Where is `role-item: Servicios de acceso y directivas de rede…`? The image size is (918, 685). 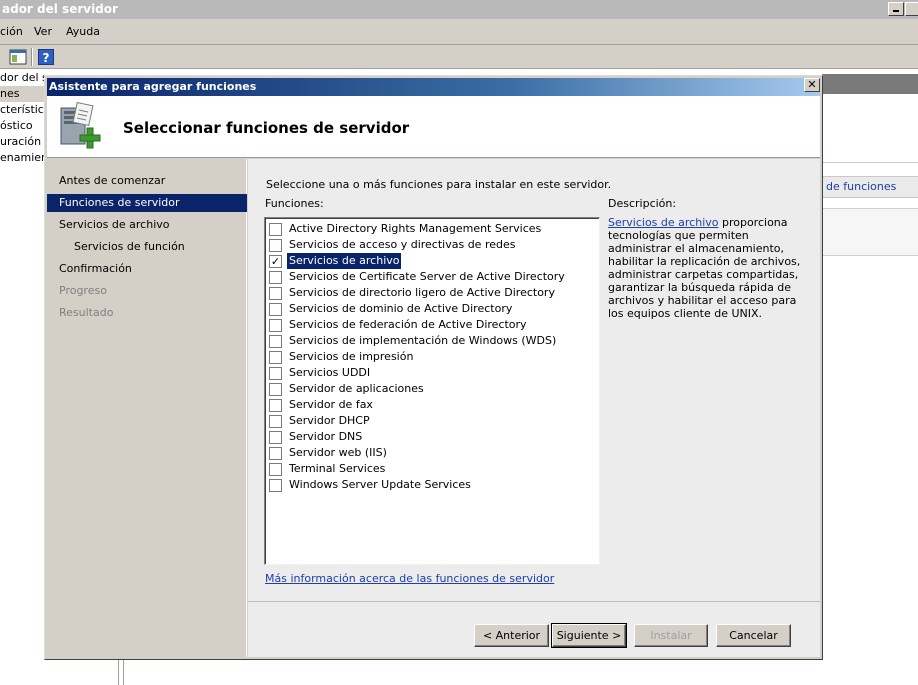 role-item: Servicios de acceso y directivas de rede… is located at coordinates (432, 245).